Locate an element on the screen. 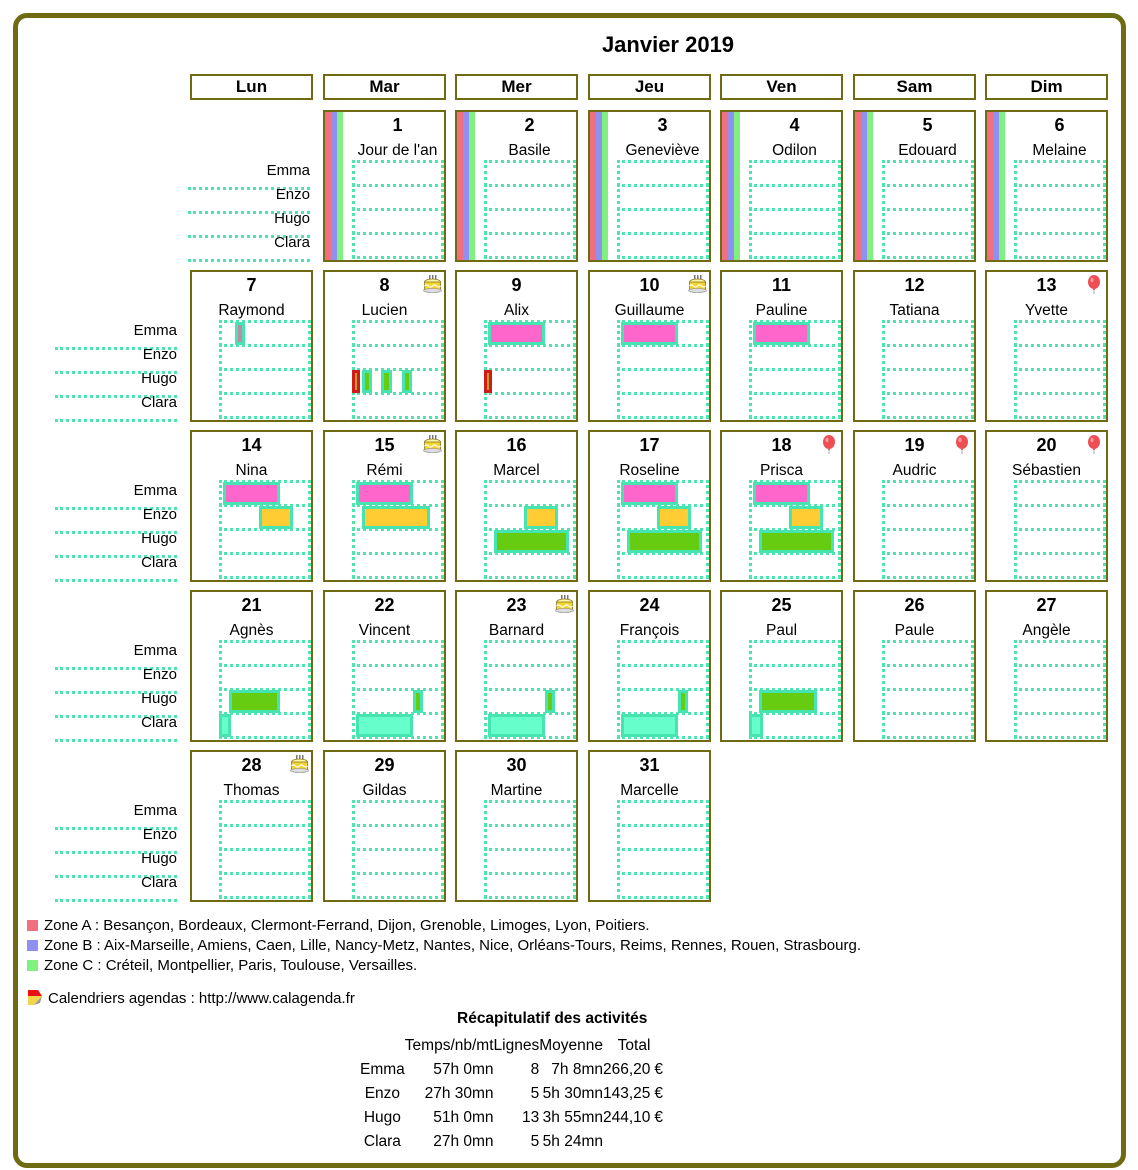 The image size is (1138, 1170). saint-name: Pauline is located at coordinates (781, 310).